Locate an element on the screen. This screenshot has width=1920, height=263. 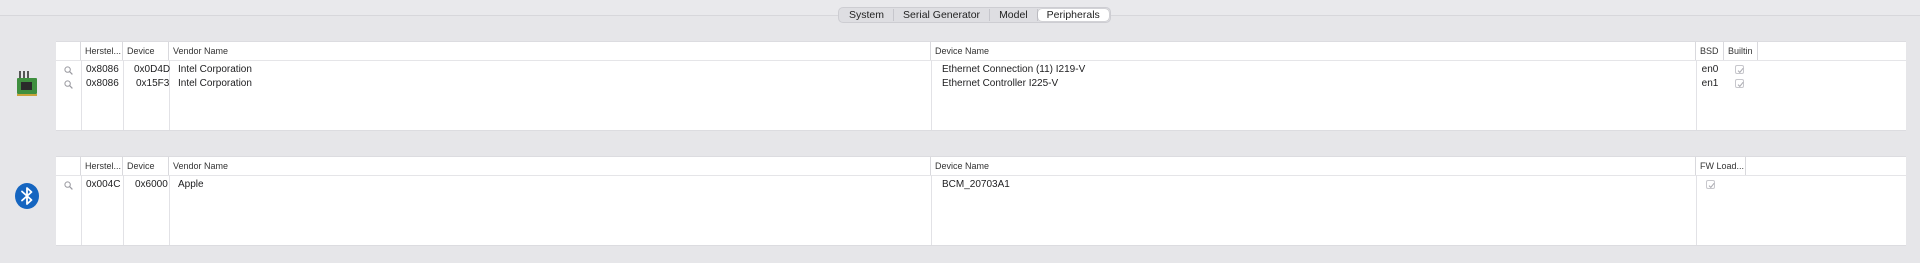
network-card-icon is located at coordinates (27, 83).